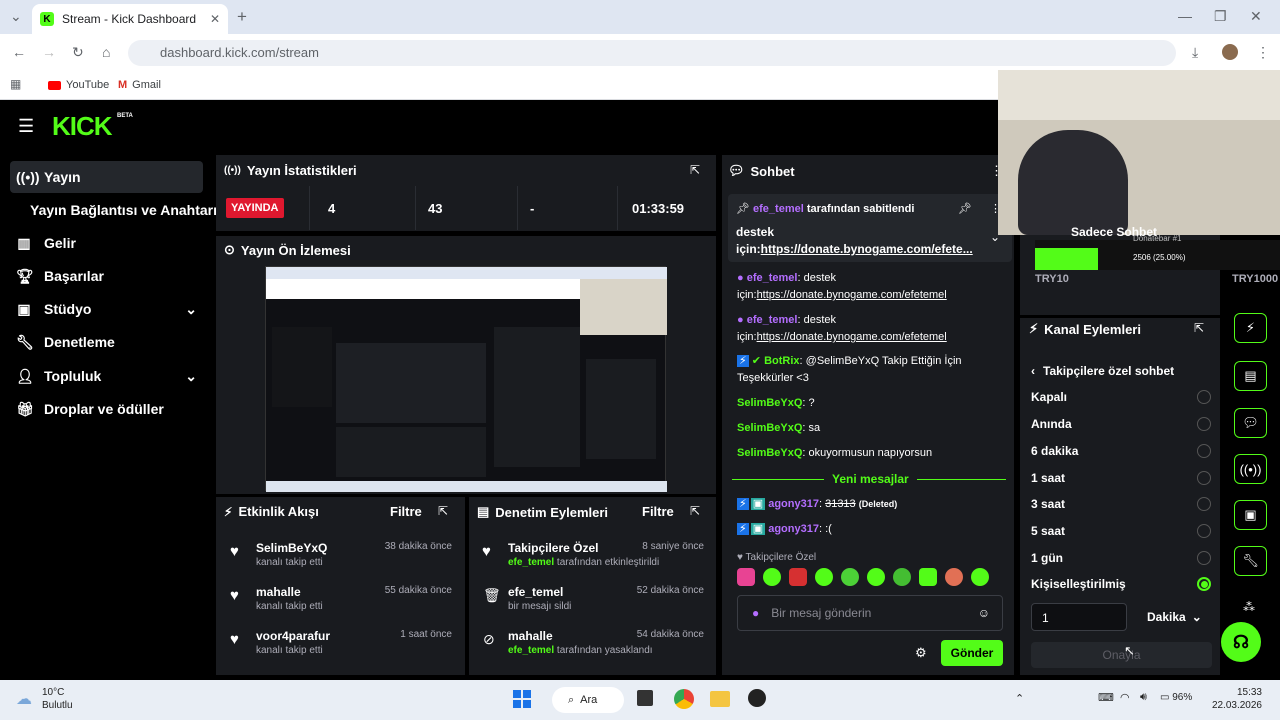 Image resolution: width=1280 pixels, height=720 pixels. Describe the element at coordinates (16, 16) in the screenshot. I see `tab-list-icon: ⌄` at that location.